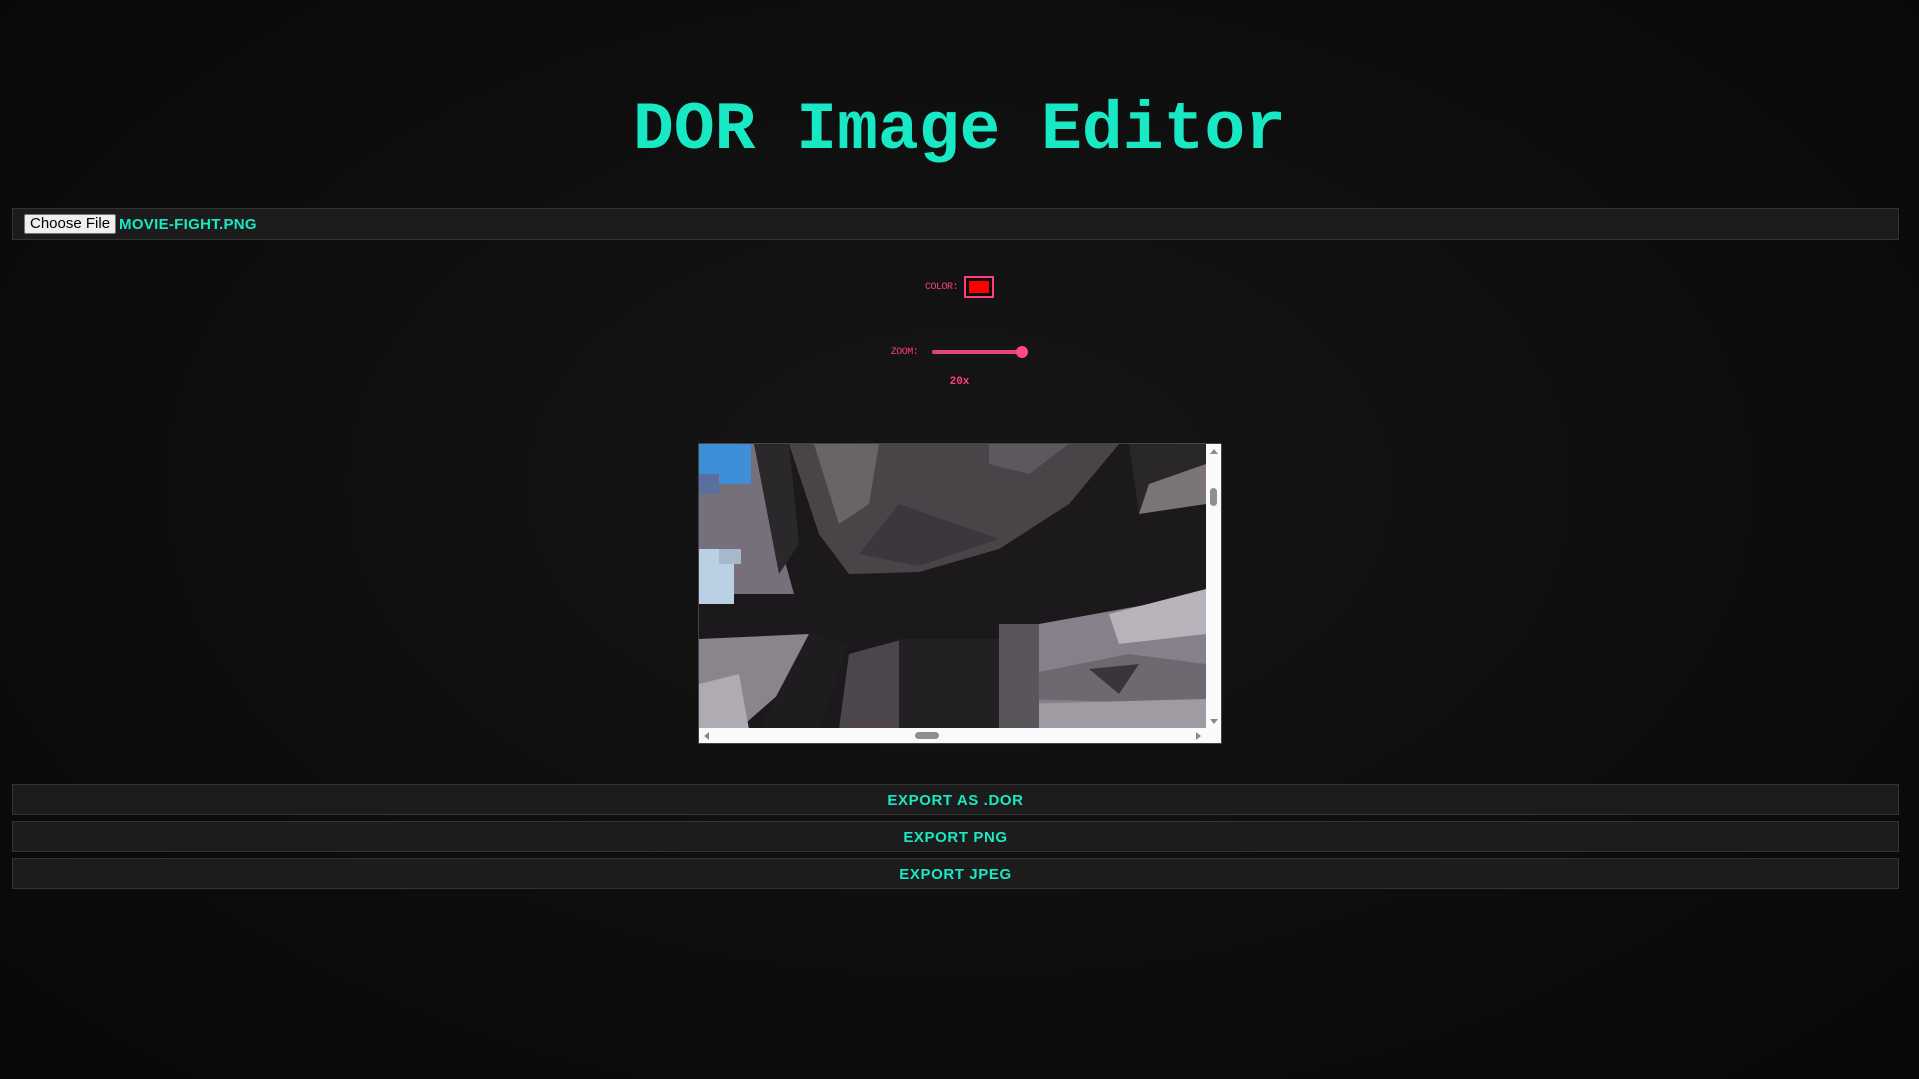 This screenshot has height=1079, width=1919. Describe the element at coordinates (959, 382) in the screenshot. I see `zoom-value: 20x` at that location.